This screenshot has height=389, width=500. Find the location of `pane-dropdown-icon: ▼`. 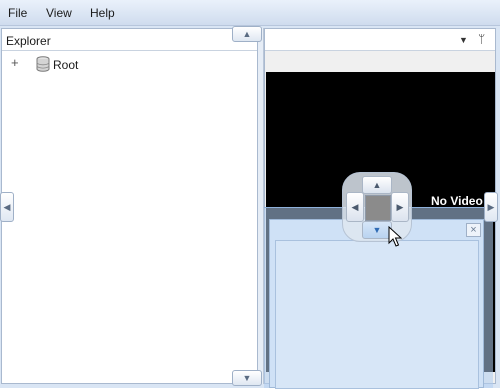

pane-dropdown-icon: ▼ is located at coordinates (463, 40).